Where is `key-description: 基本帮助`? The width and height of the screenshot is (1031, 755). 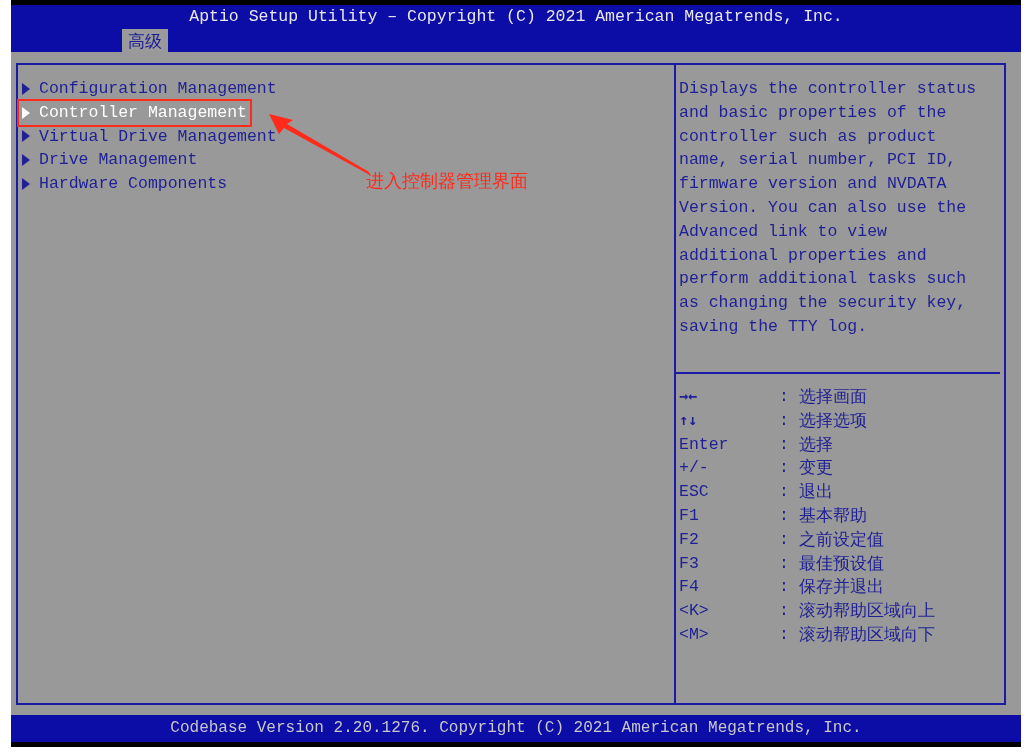 key-description: 基本帮助 is located at coordinates (833, 515).